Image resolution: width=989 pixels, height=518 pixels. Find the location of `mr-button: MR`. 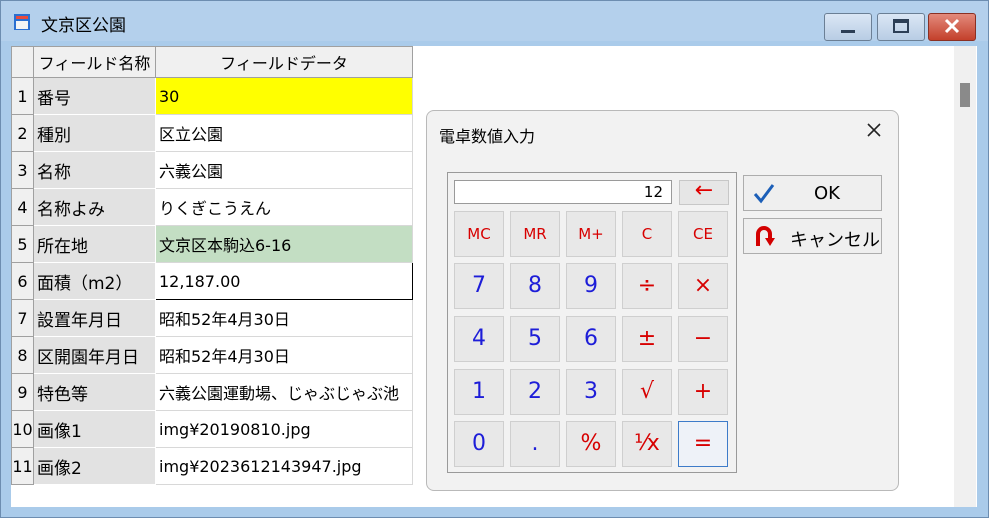

mr-button: MR is located at coordinates (535, 234).